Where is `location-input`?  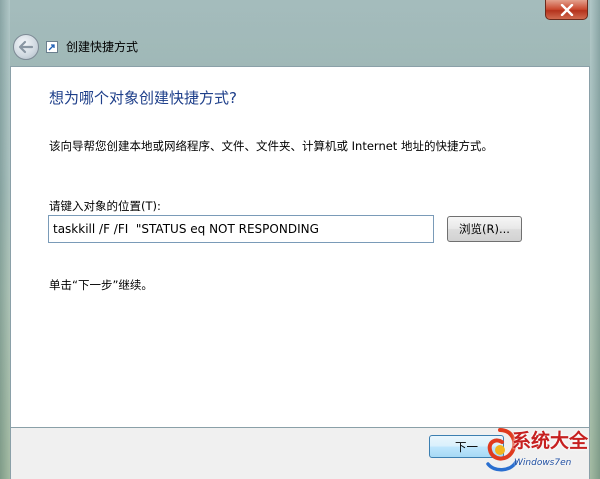 location-input is located at coordinates (241, 229).